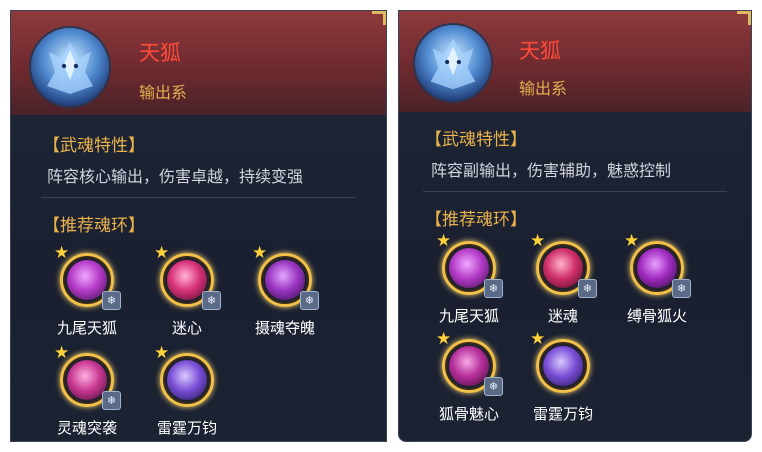  I want to click on skill-label: 迷心, so click(186, 328).